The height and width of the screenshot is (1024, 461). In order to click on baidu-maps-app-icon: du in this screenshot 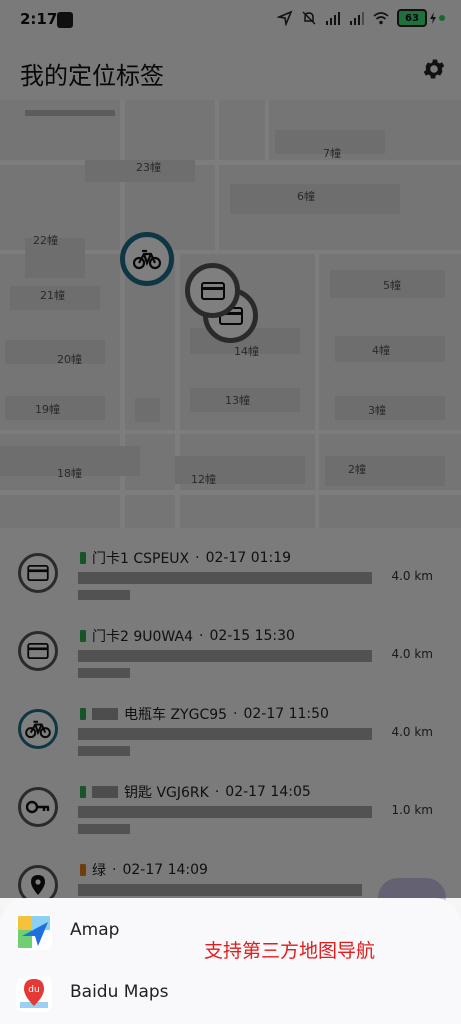, I will do `click(34, 994)`.